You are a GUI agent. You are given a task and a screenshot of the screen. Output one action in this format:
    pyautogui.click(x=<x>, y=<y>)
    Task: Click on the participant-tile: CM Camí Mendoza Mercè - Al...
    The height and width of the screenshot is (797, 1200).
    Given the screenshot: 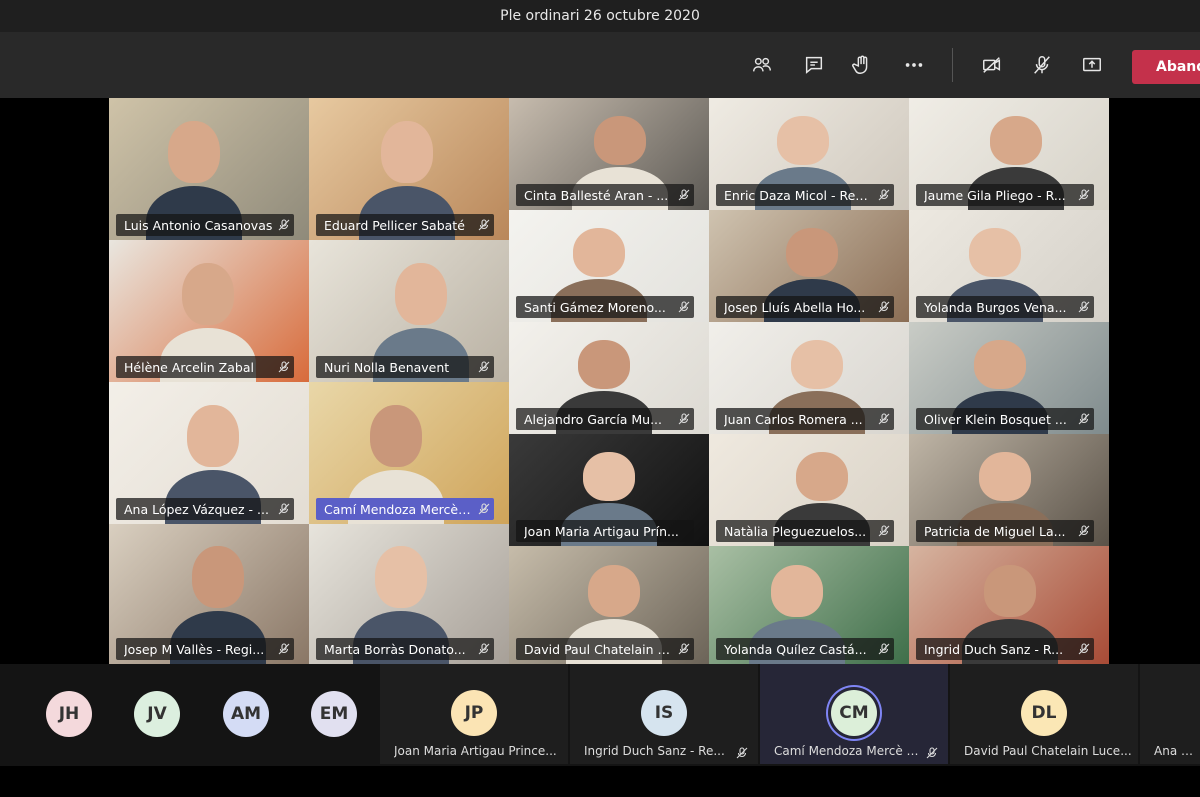 What is the action you would take?
    pyautogui.click(x=854, y=714)
    